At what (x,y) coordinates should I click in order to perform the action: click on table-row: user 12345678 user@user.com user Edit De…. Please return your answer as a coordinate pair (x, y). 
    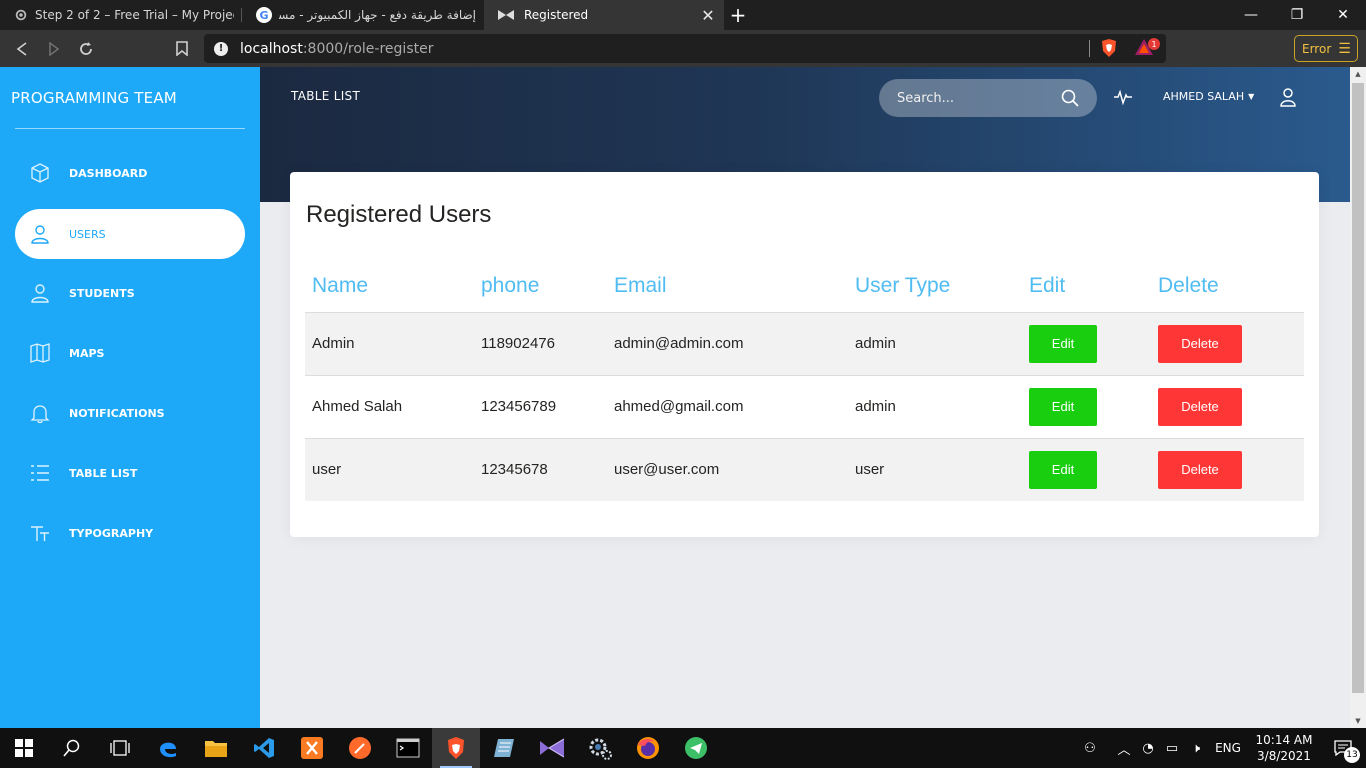
    Looking at the image, I should click on (804, 469).